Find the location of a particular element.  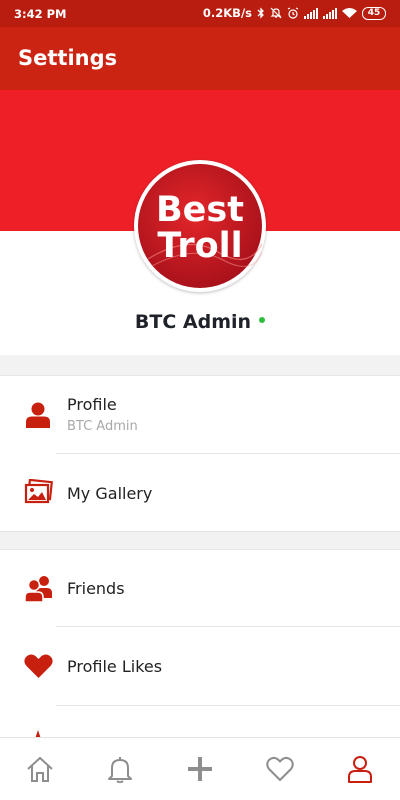

nav-home is located at coordinates (40, 769).